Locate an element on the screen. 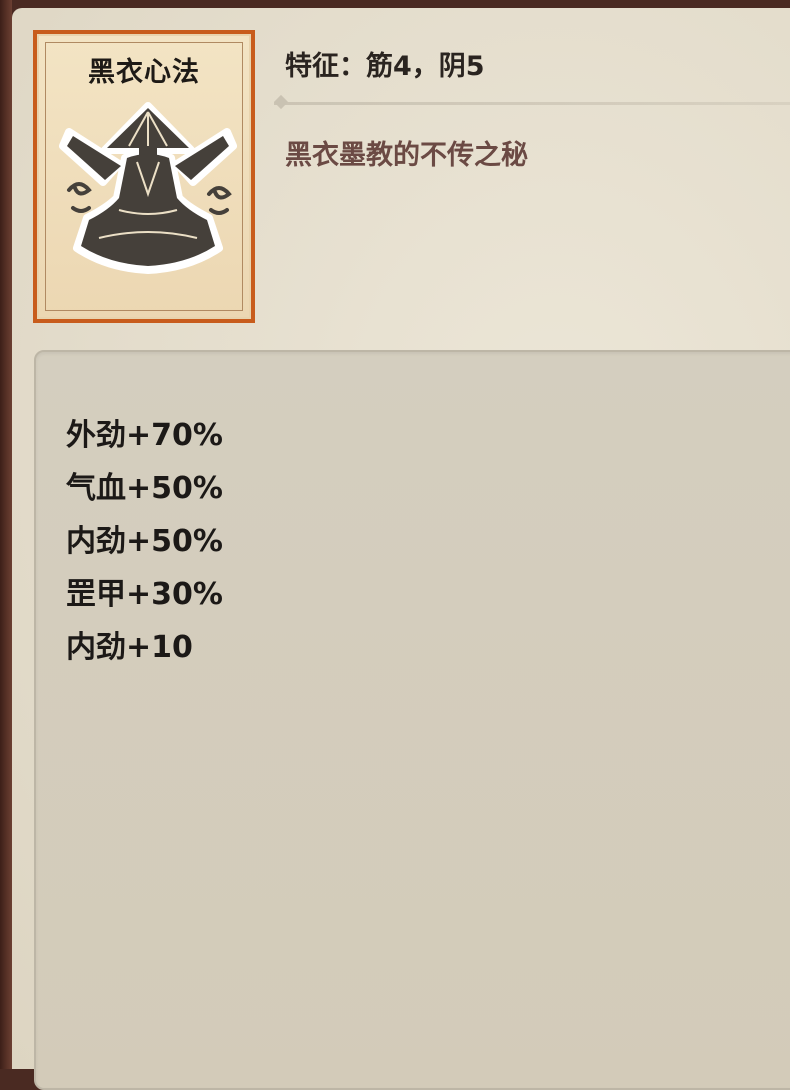 The height and width of the screenshot is (1090, 790). skill-name: 黑衣心法 is located at coordinates (144, 72).